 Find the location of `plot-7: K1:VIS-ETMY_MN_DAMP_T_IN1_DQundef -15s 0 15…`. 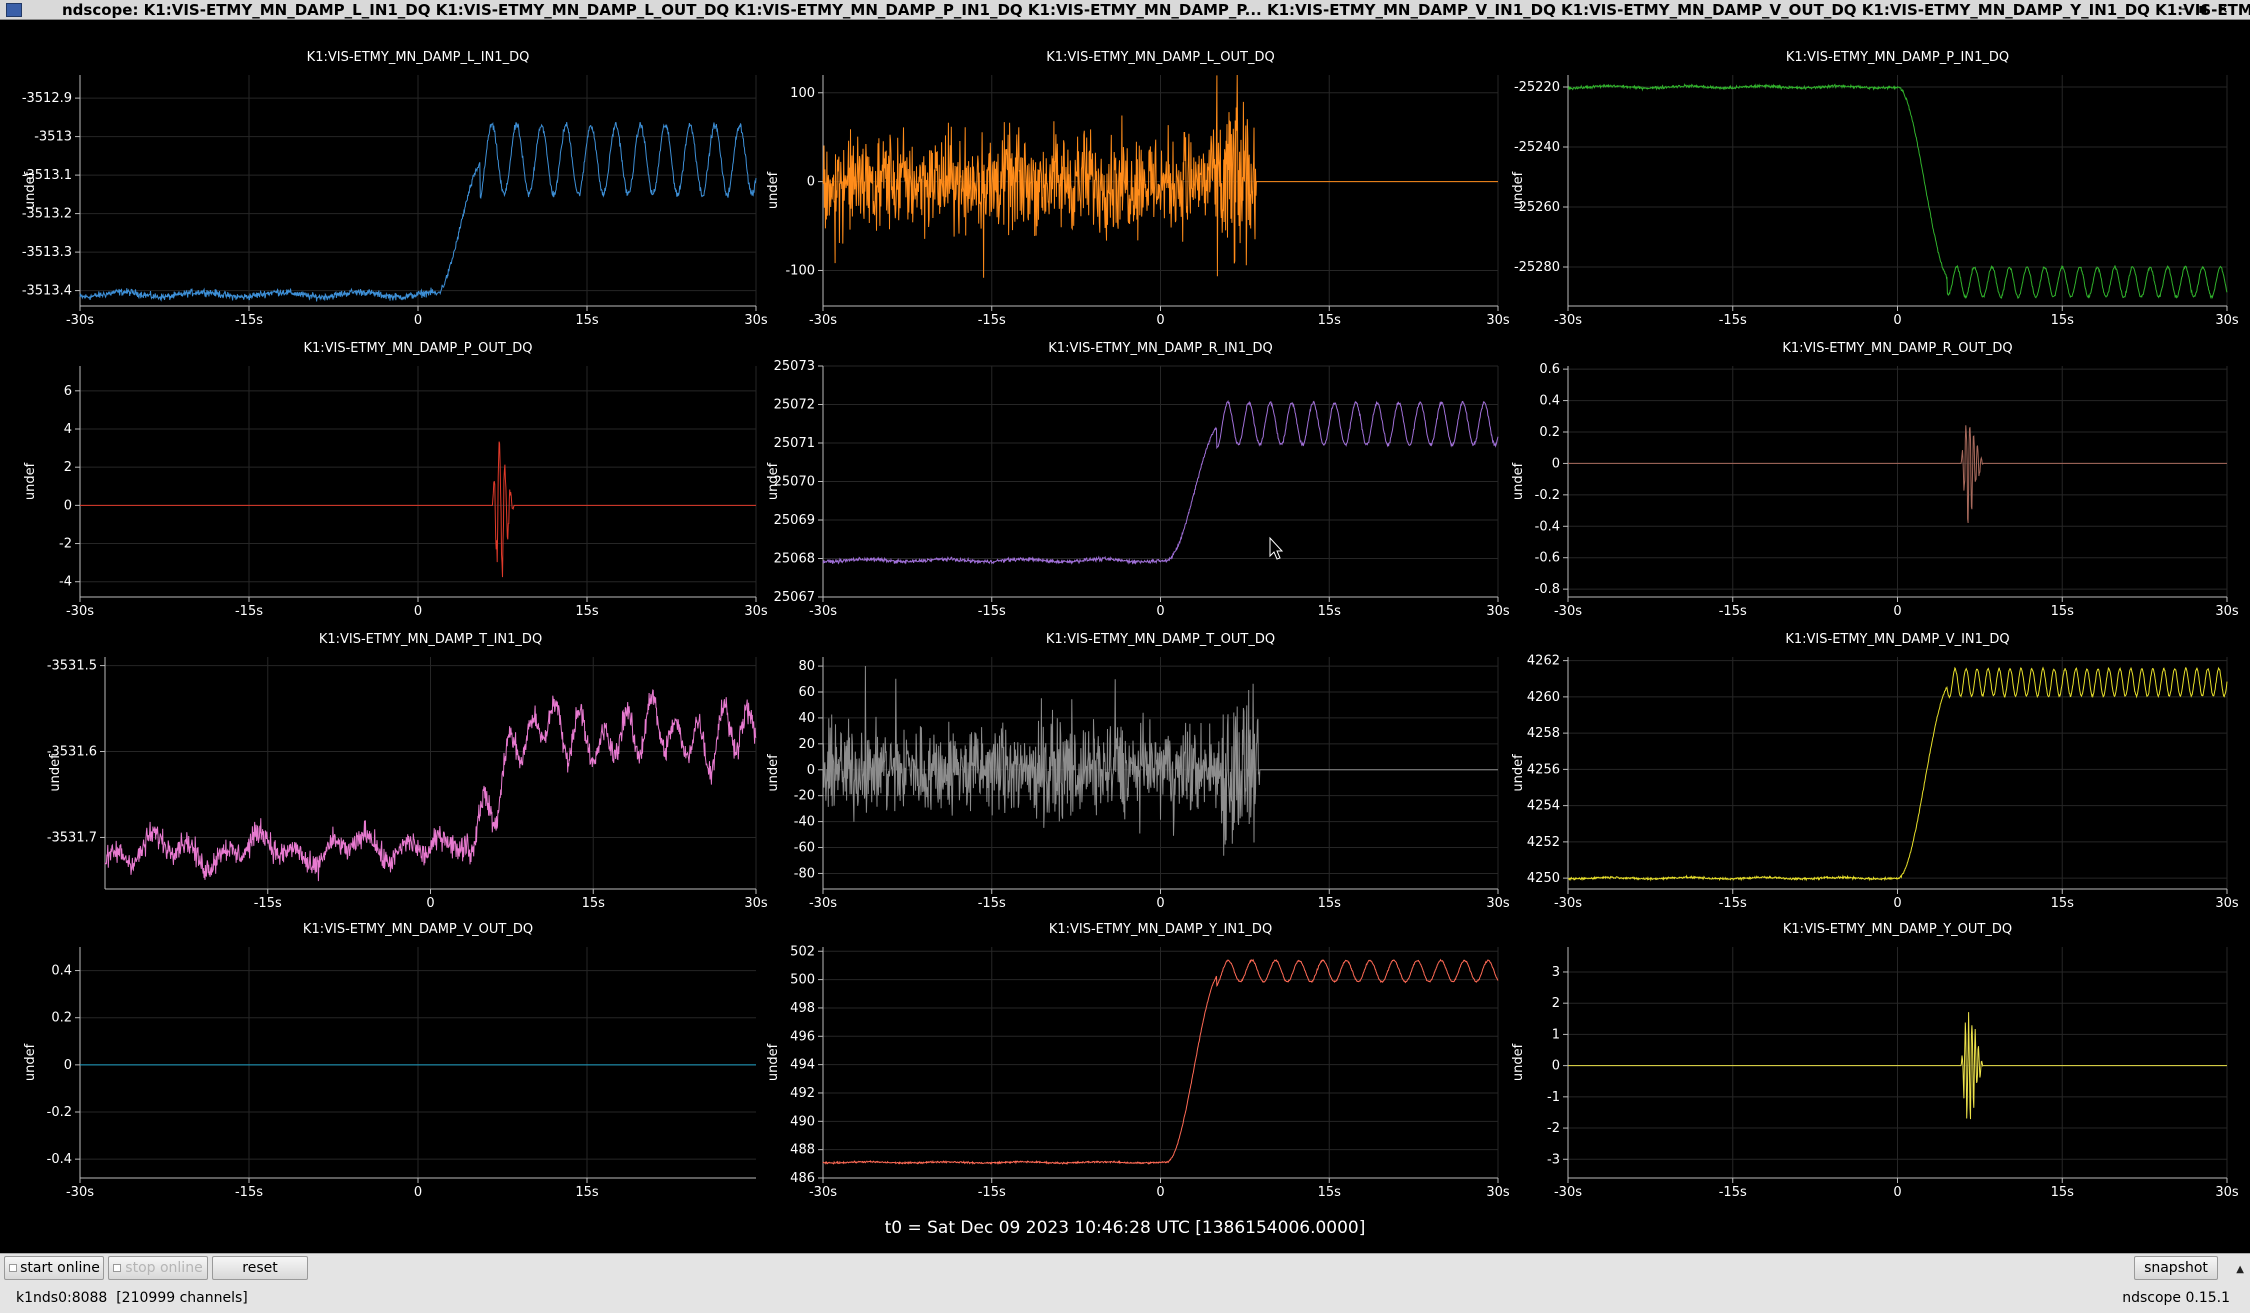

plot-7: K1:VIS-ETMY_MN_DAMP_T_IN1_DQundef -15s 0 15… is located at coordinates (407, 771).